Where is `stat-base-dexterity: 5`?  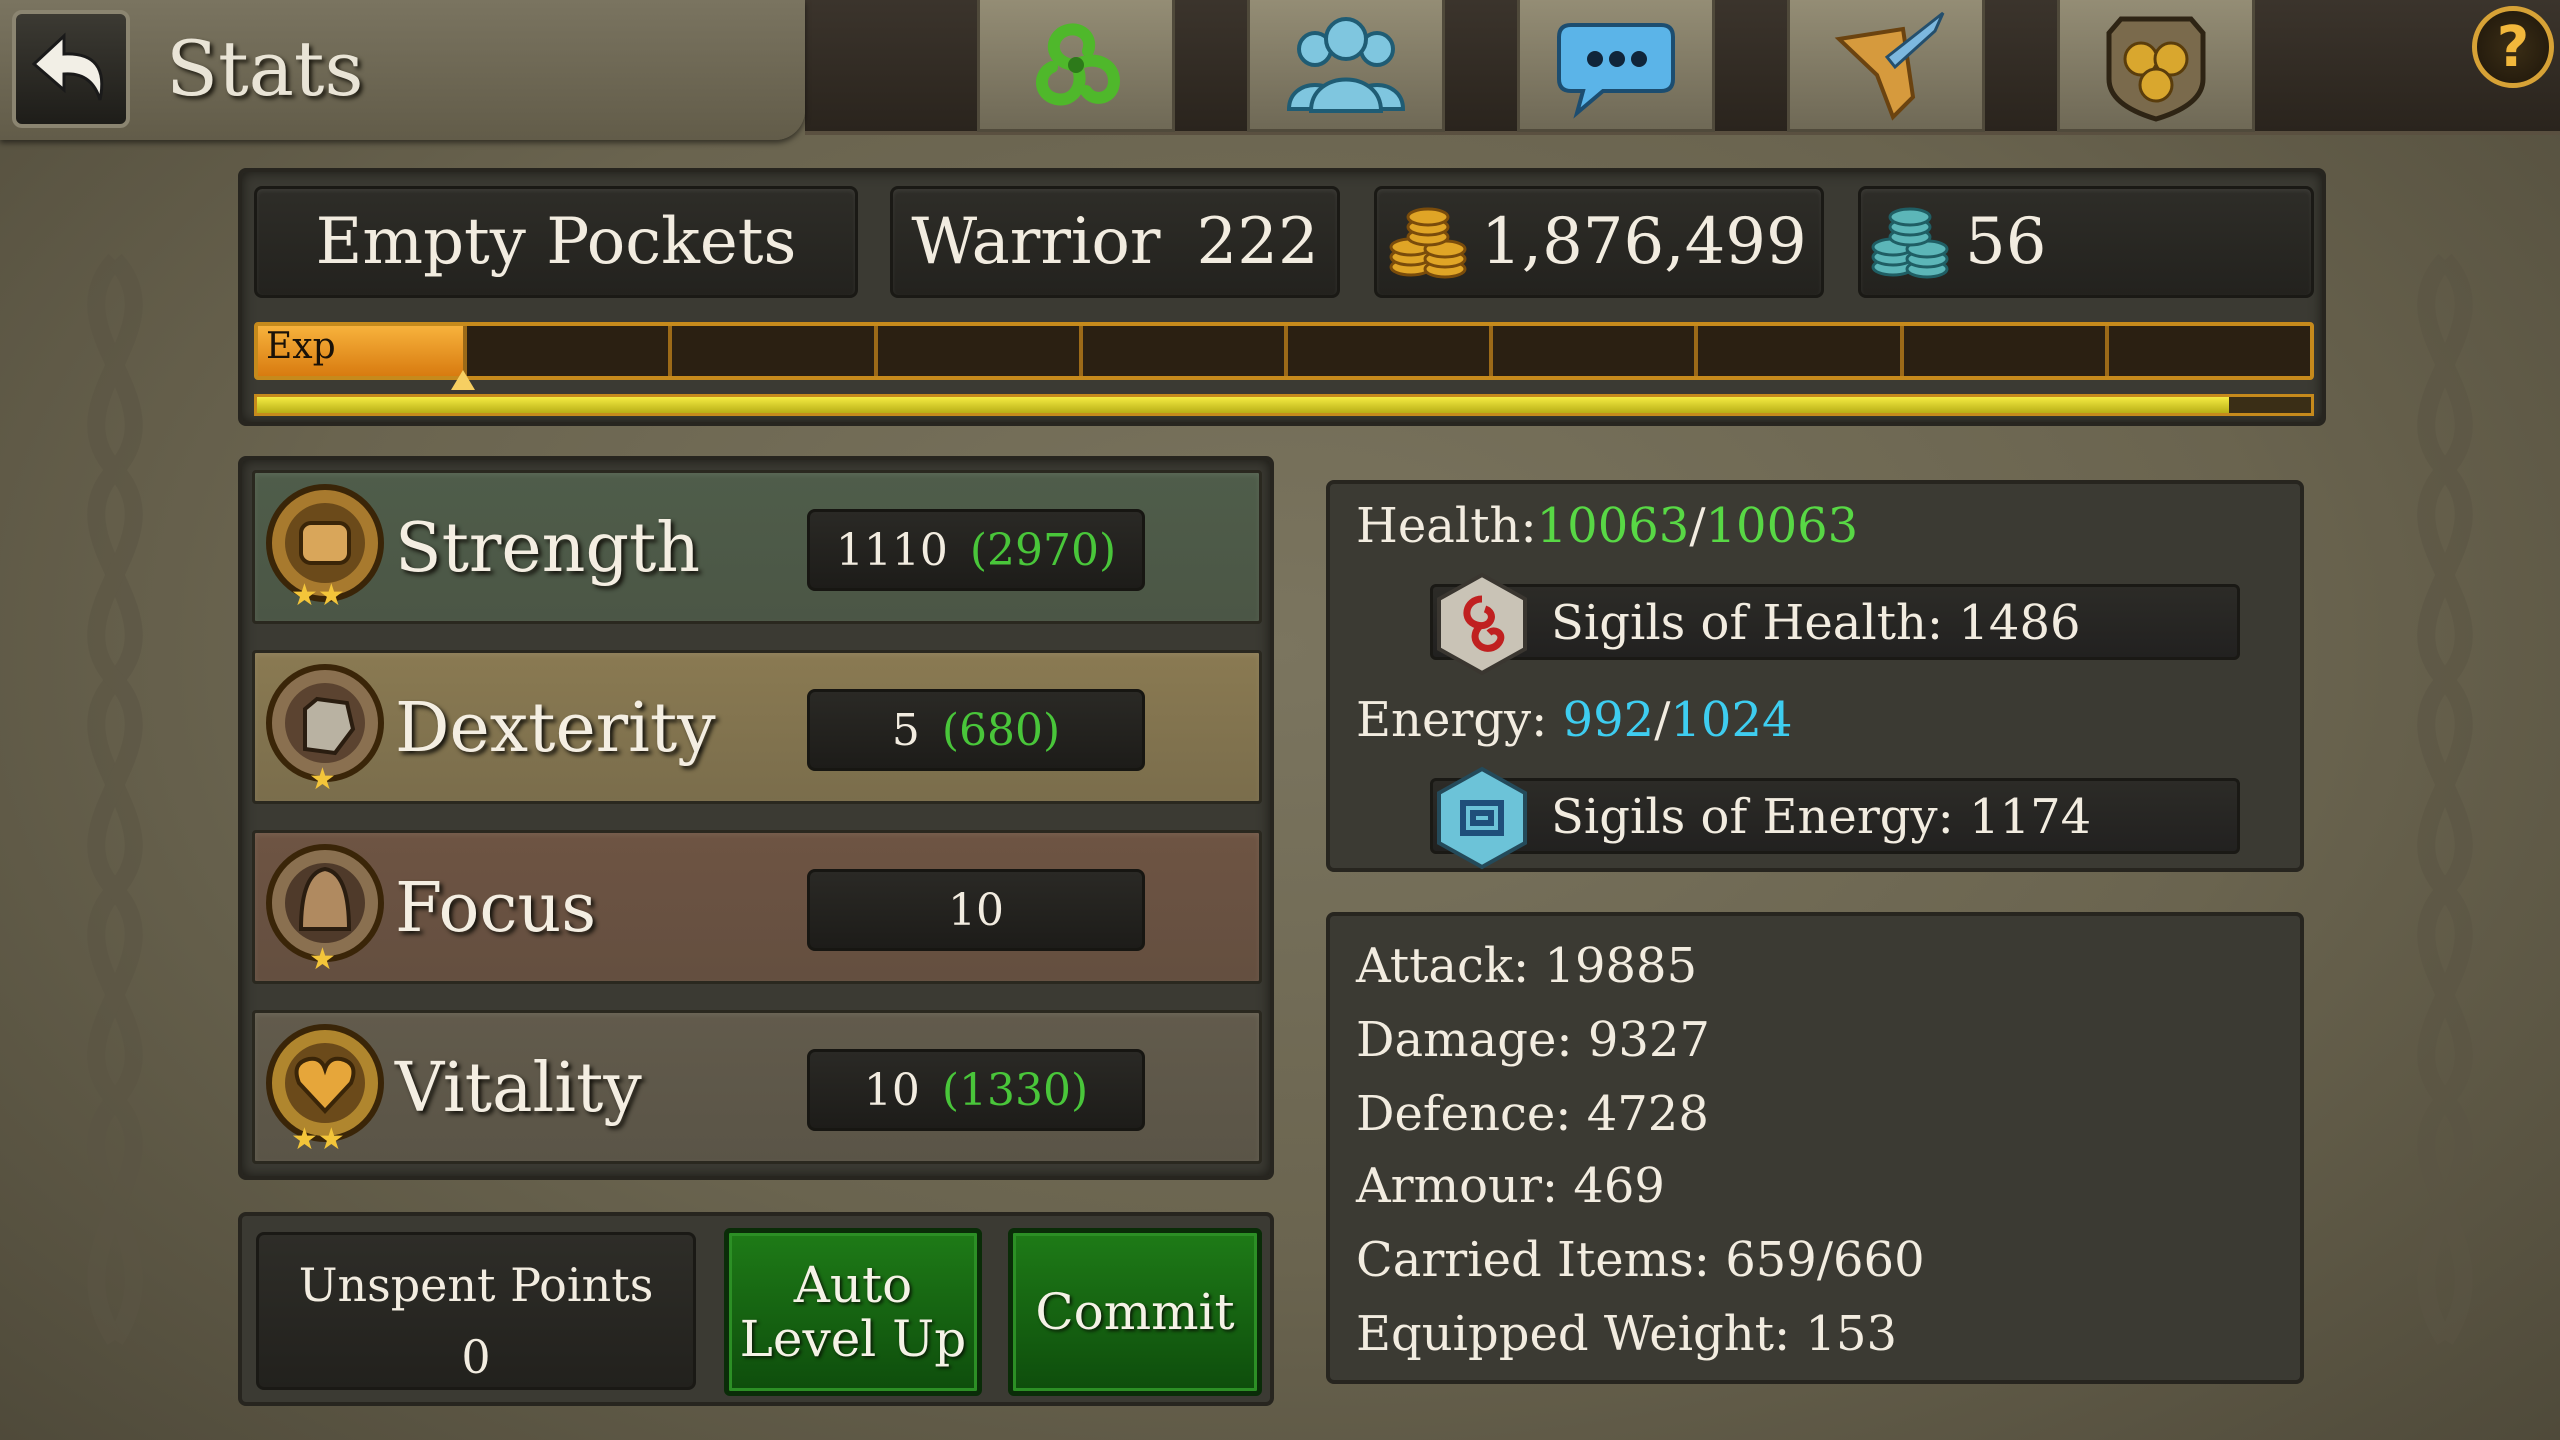
stat-base-dexterity: 5 is located at coordinates (905, 730).